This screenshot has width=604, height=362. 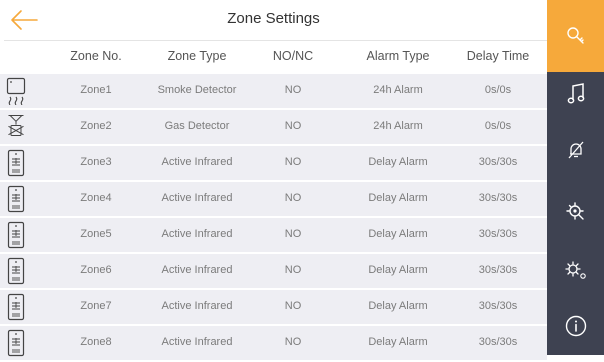 What do you see at coordinates (96, 234) in the screenshot?
I see `zone-no-cell: Zone5` at bounding box center [96, 234].